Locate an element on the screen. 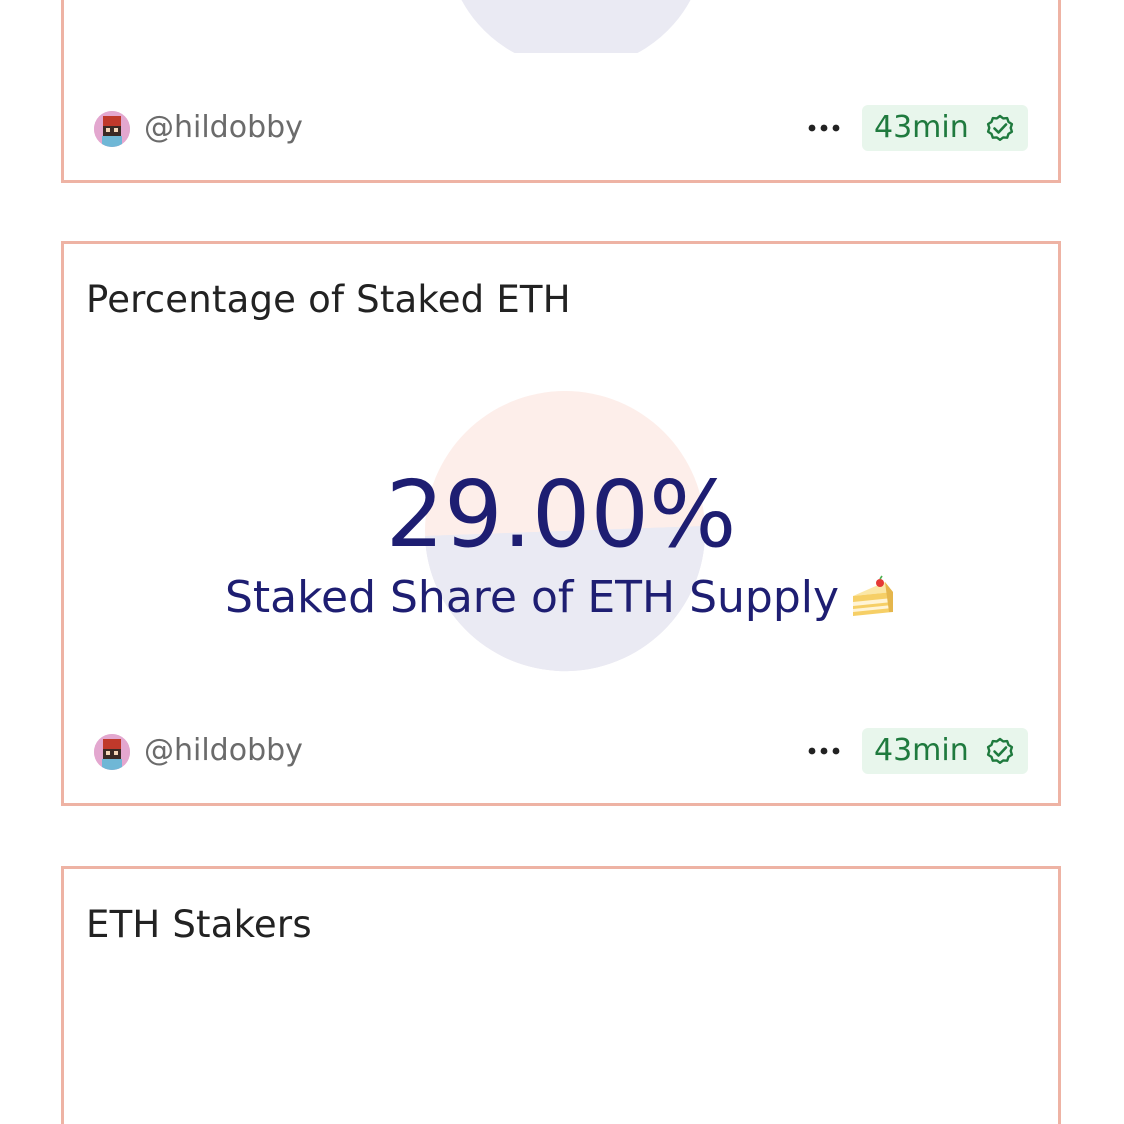 This screenshot has height=1124, width=1124. stat-label-text: Staked Share of ETH Supply is located at coordinates (532, 597).